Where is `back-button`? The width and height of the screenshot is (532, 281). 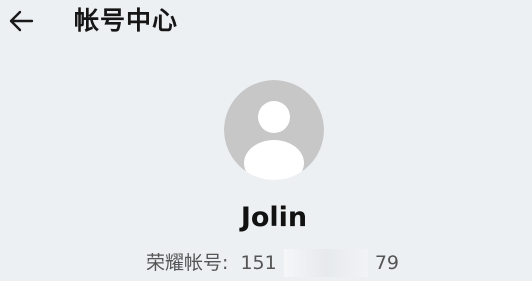 back-button is located at coordinates (21, 21).